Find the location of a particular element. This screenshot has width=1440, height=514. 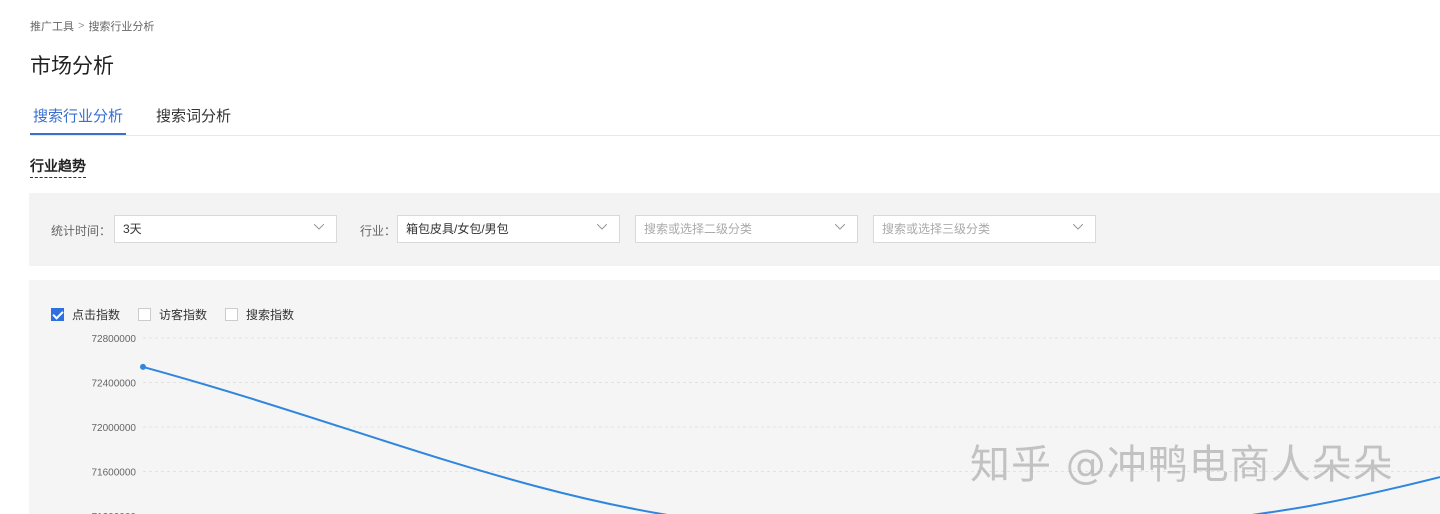

y-tick-label: 72800000 is located at coordinates (114, 339).